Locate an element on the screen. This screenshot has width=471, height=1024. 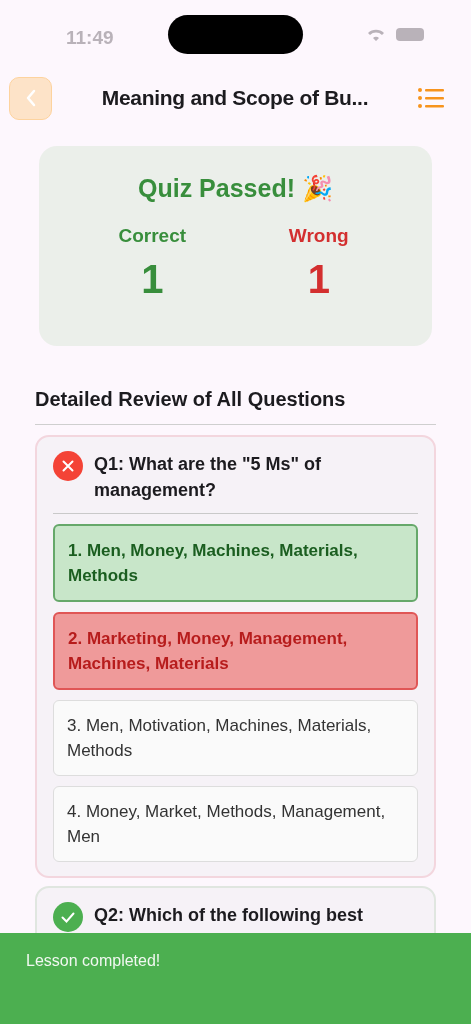
back-icon is located at coordinates (30, 98).